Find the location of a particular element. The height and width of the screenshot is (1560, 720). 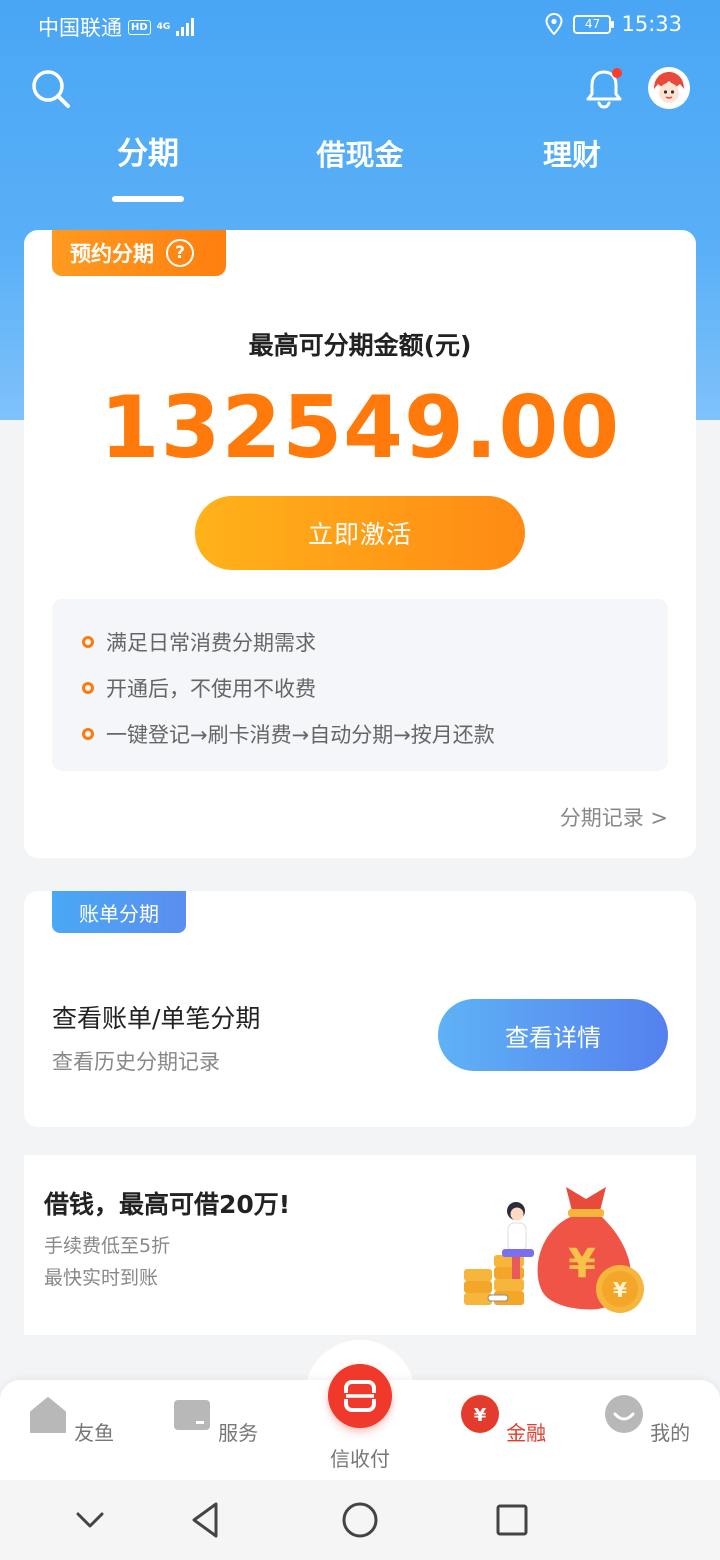

card-icon is located at coordinates (191, 1415).